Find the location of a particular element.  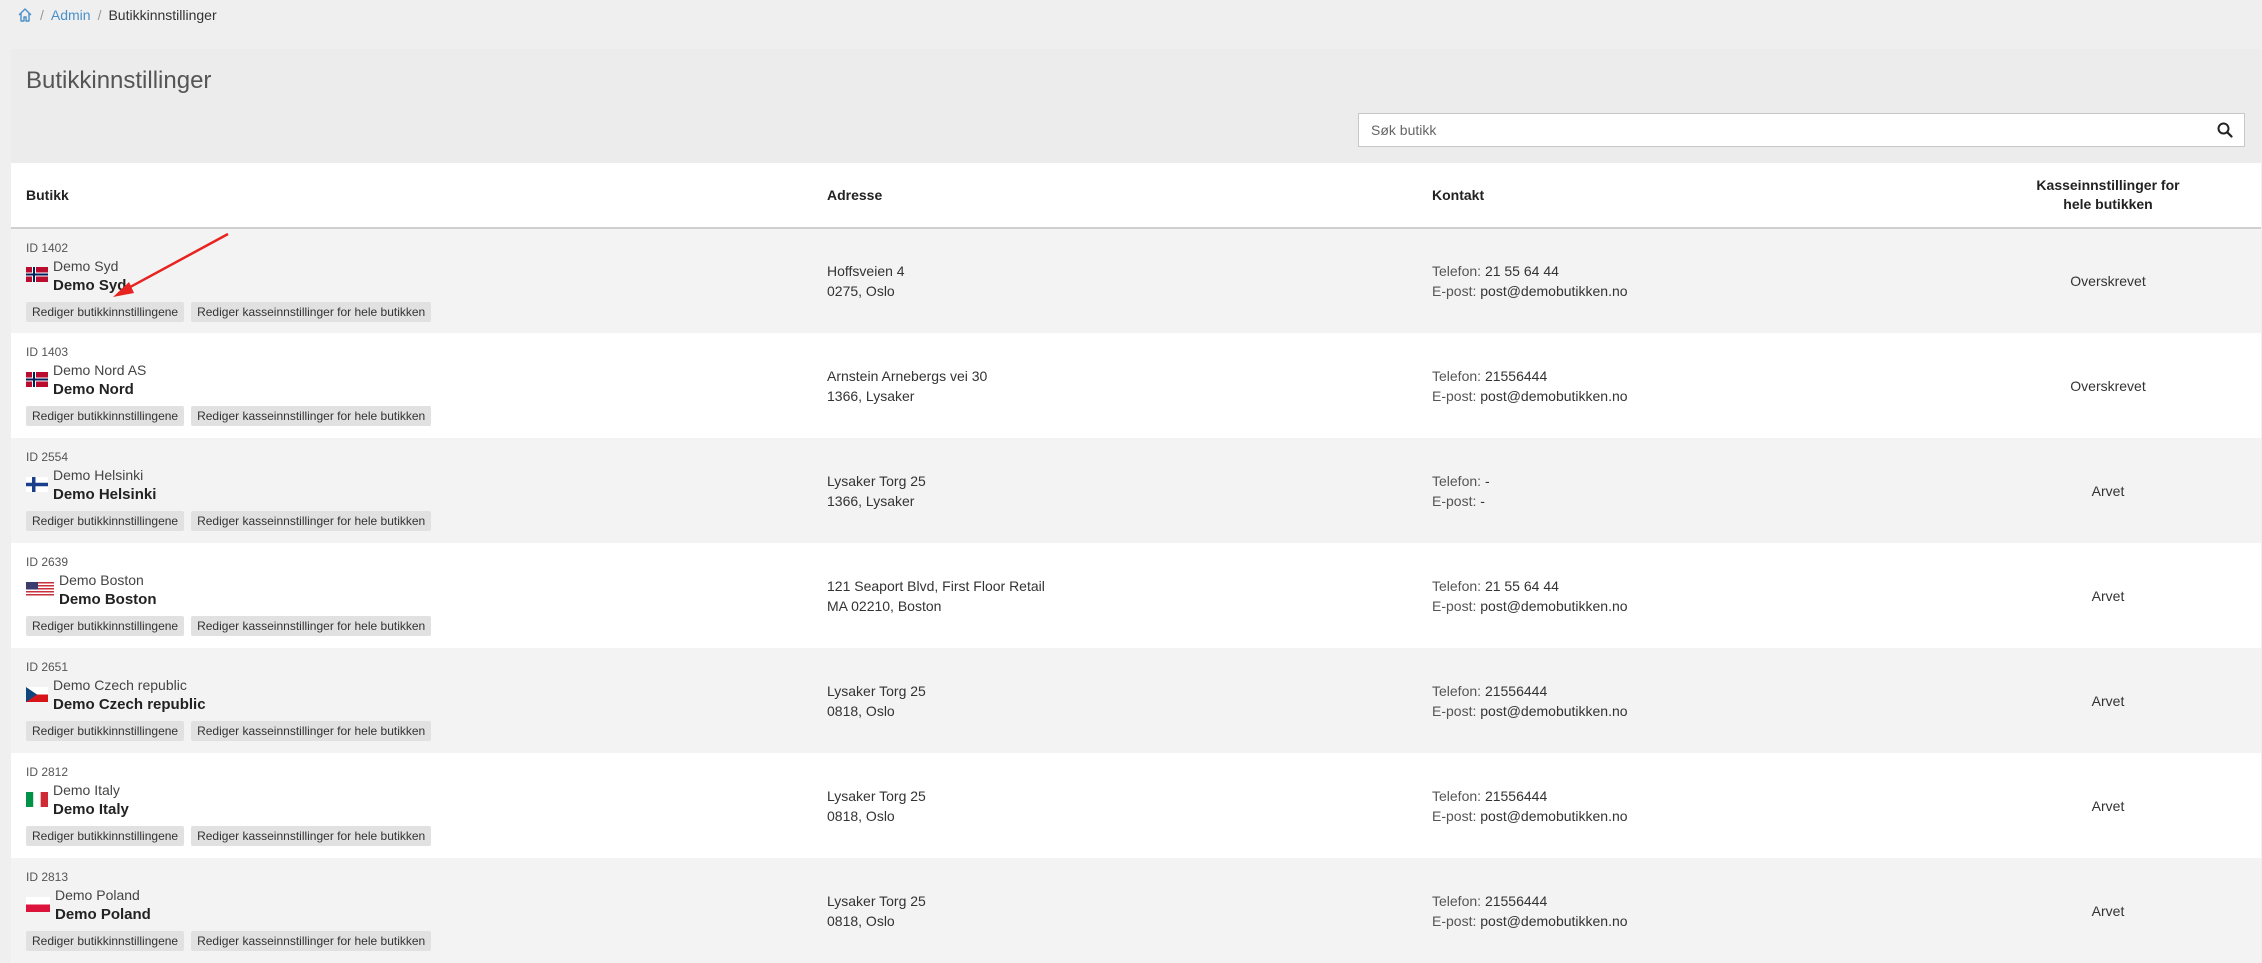

store-search is located at coordinates (1801, 130).